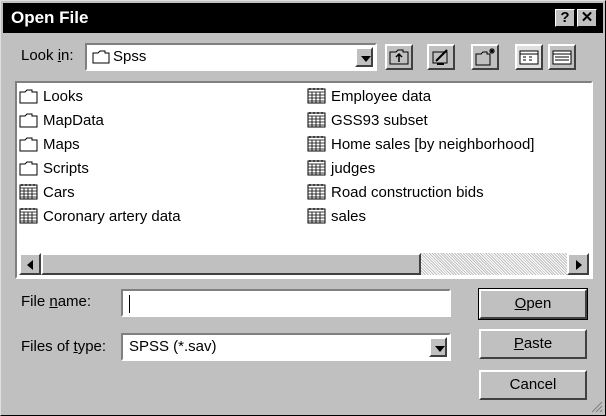 This screenshot has width=606, height=416. I want to click on file-item: MapData, so click(61, 120).